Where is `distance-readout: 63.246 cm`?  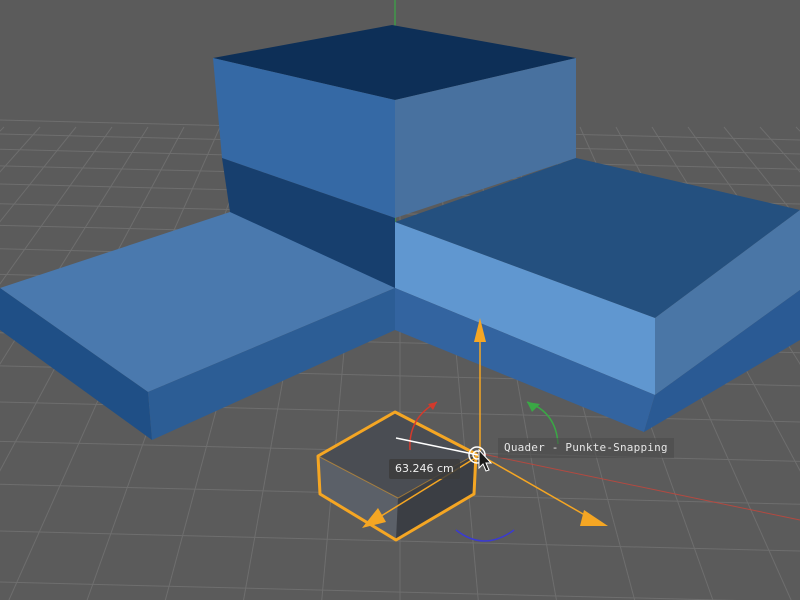 distance-readout: 63.246 cm is located at coordinates (424, 469).